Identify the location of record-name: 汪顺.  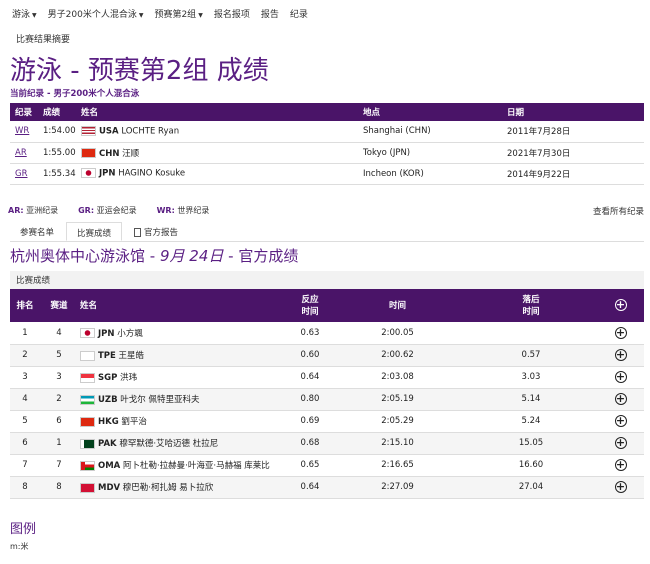
(131, 153).